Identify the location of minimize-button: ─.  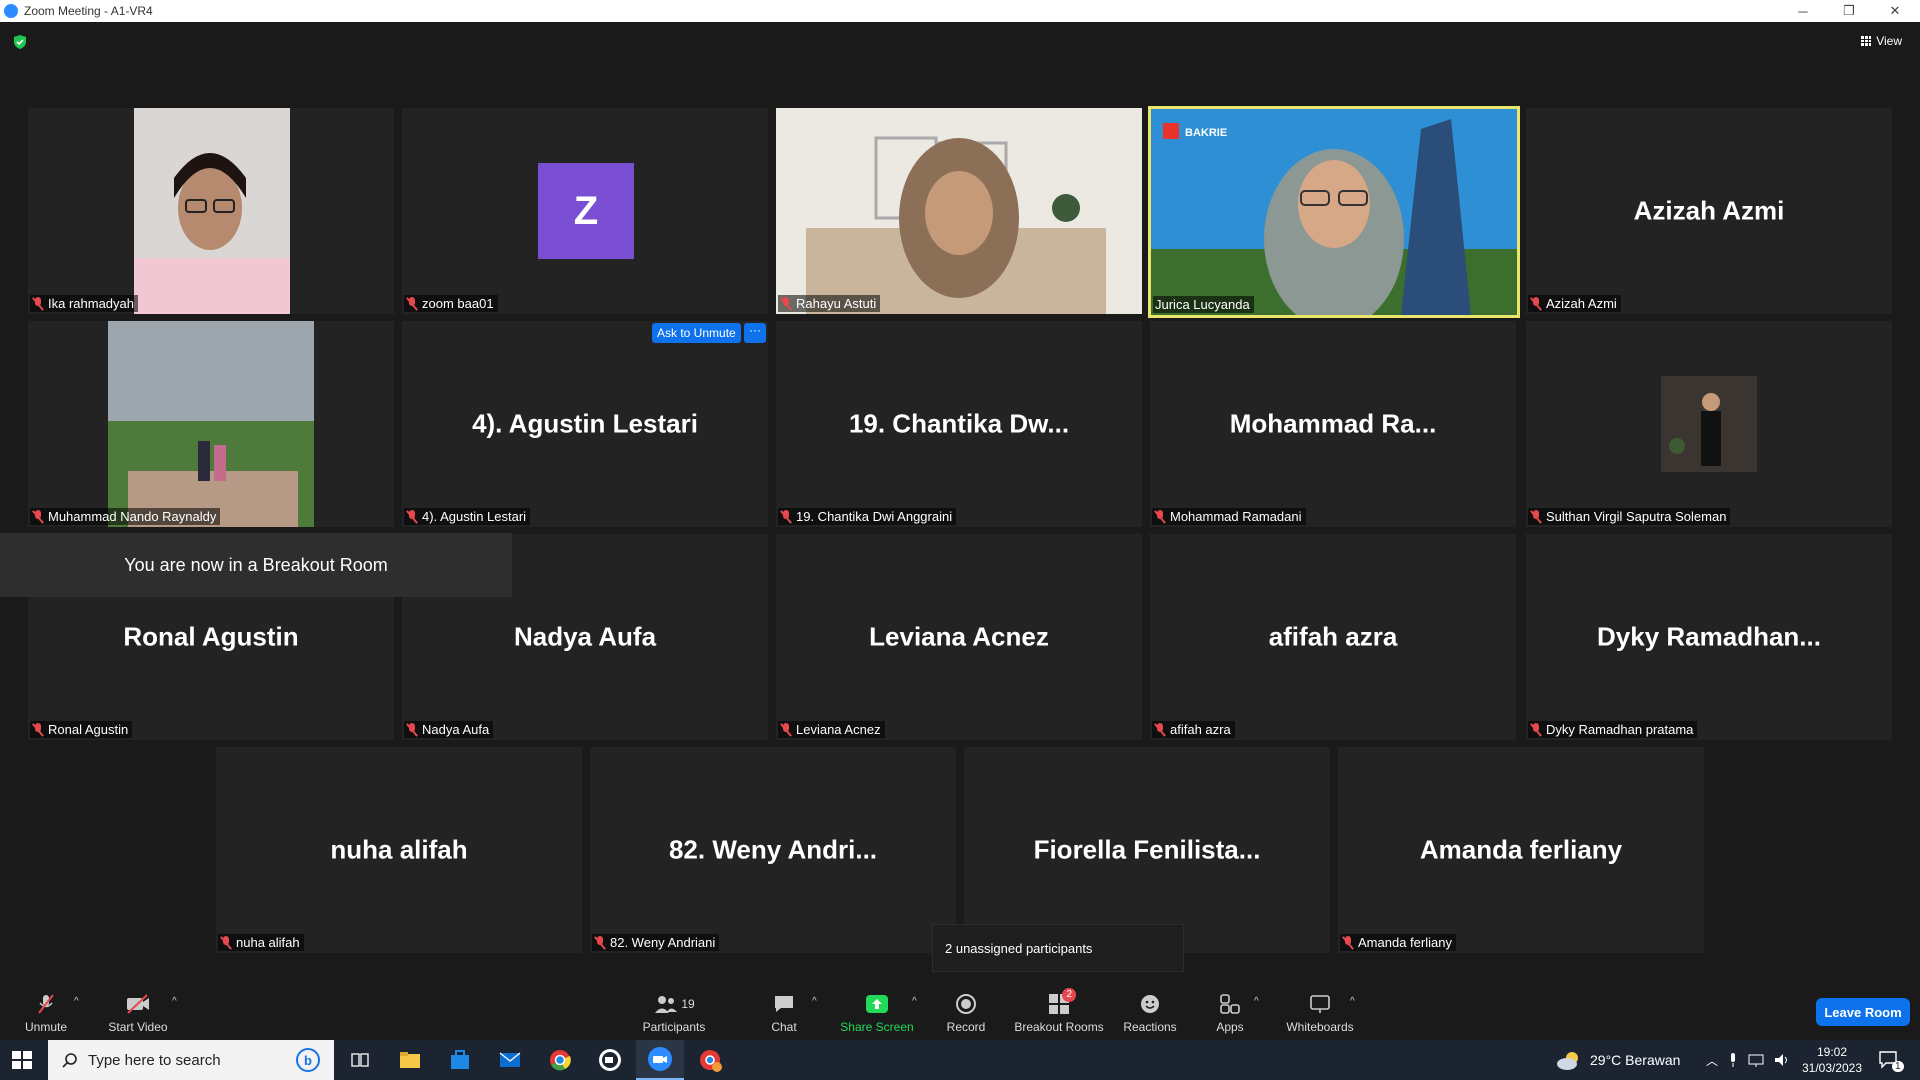
(1803, 11).